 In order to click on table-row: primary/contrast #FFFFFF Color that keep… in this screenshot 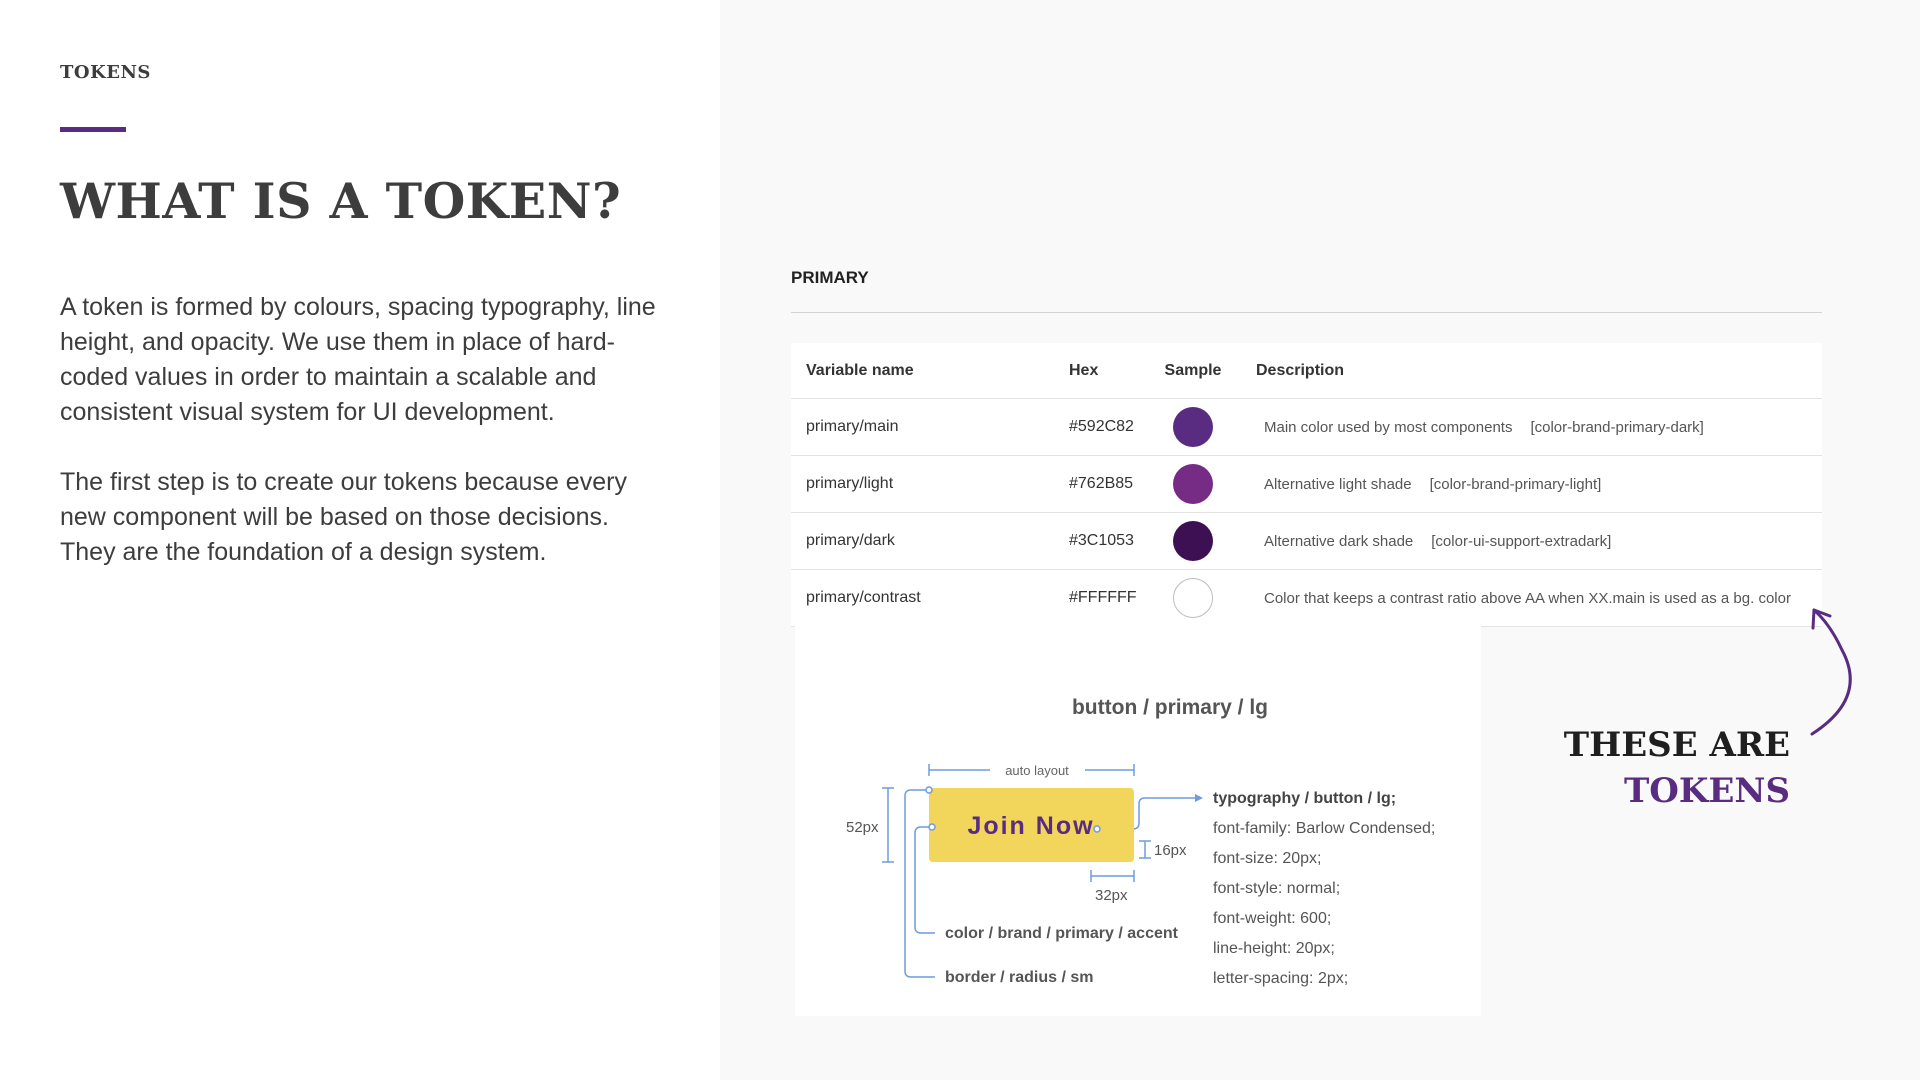, I will do `click(1306, 598)`.